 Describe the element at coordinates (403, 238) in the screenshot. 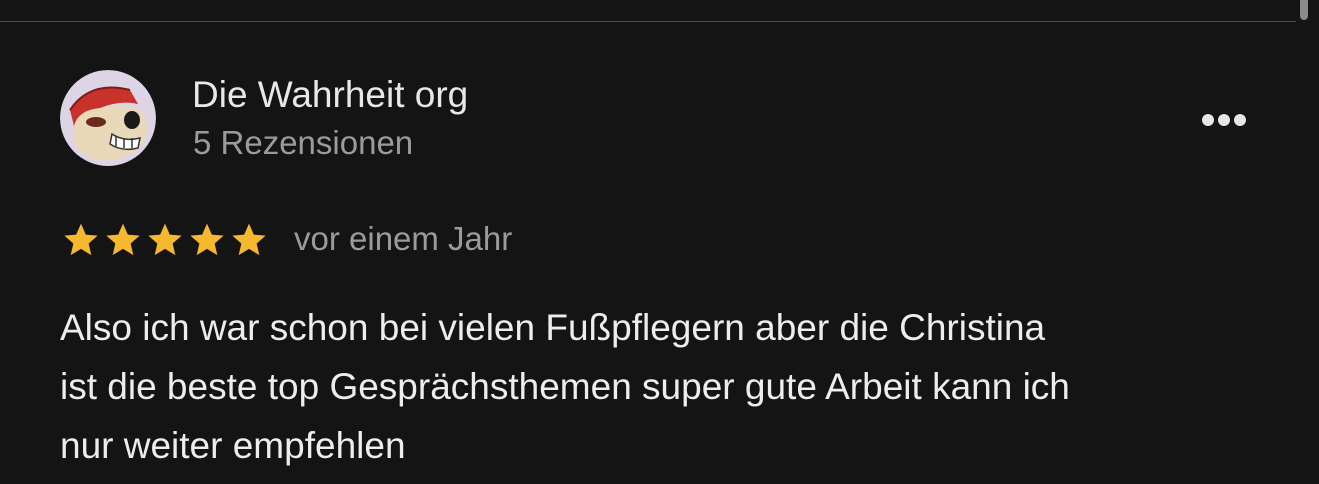

I see `review-date: vor einem Jahr` at that location.